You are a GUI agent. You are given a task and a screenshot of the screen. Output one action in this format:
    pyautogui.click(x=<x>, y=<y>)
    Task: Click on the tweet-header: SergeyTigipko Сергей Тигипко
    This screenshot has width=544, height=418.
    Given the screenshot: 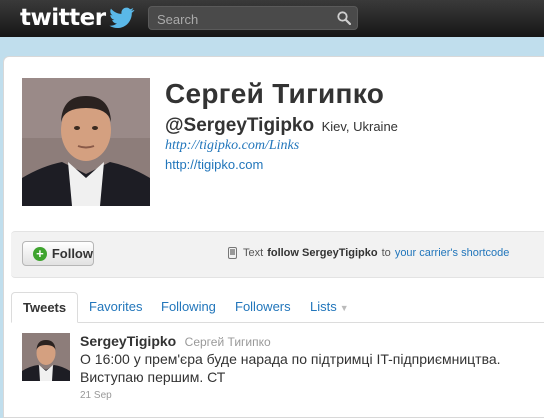 What is the action you would take?
    pyautogui.click(x=175, y=342)
    